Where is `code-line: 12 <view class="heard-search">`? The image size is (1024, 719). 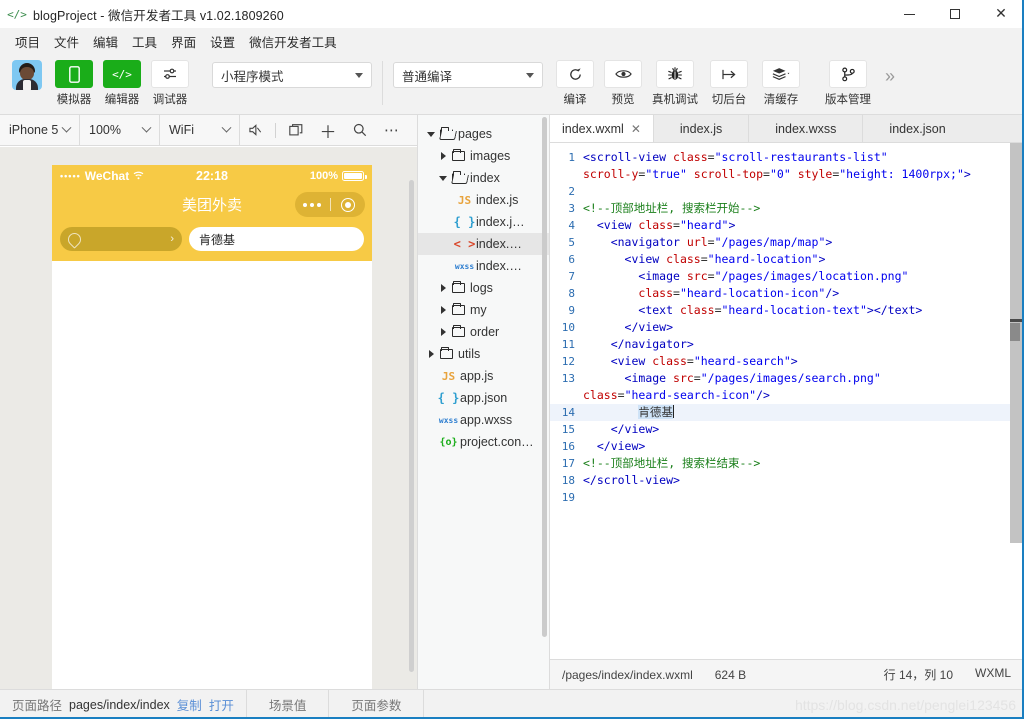 code-line: 12 <view class="heard-search"> is located at coordinates (786, 361).